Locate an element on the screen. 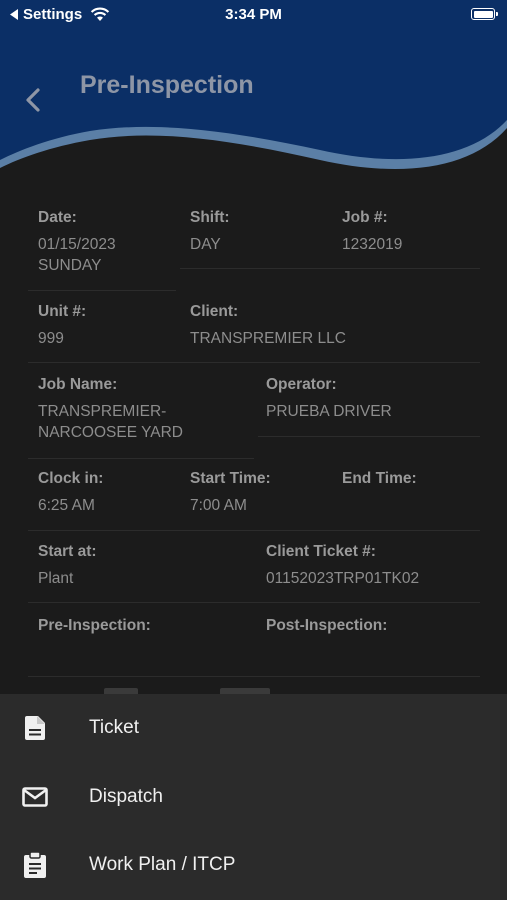 Image resolution: width=507 pixels, height=900 pixels. start-at-field: Start at: Plant is located at coordinates (142, 565).